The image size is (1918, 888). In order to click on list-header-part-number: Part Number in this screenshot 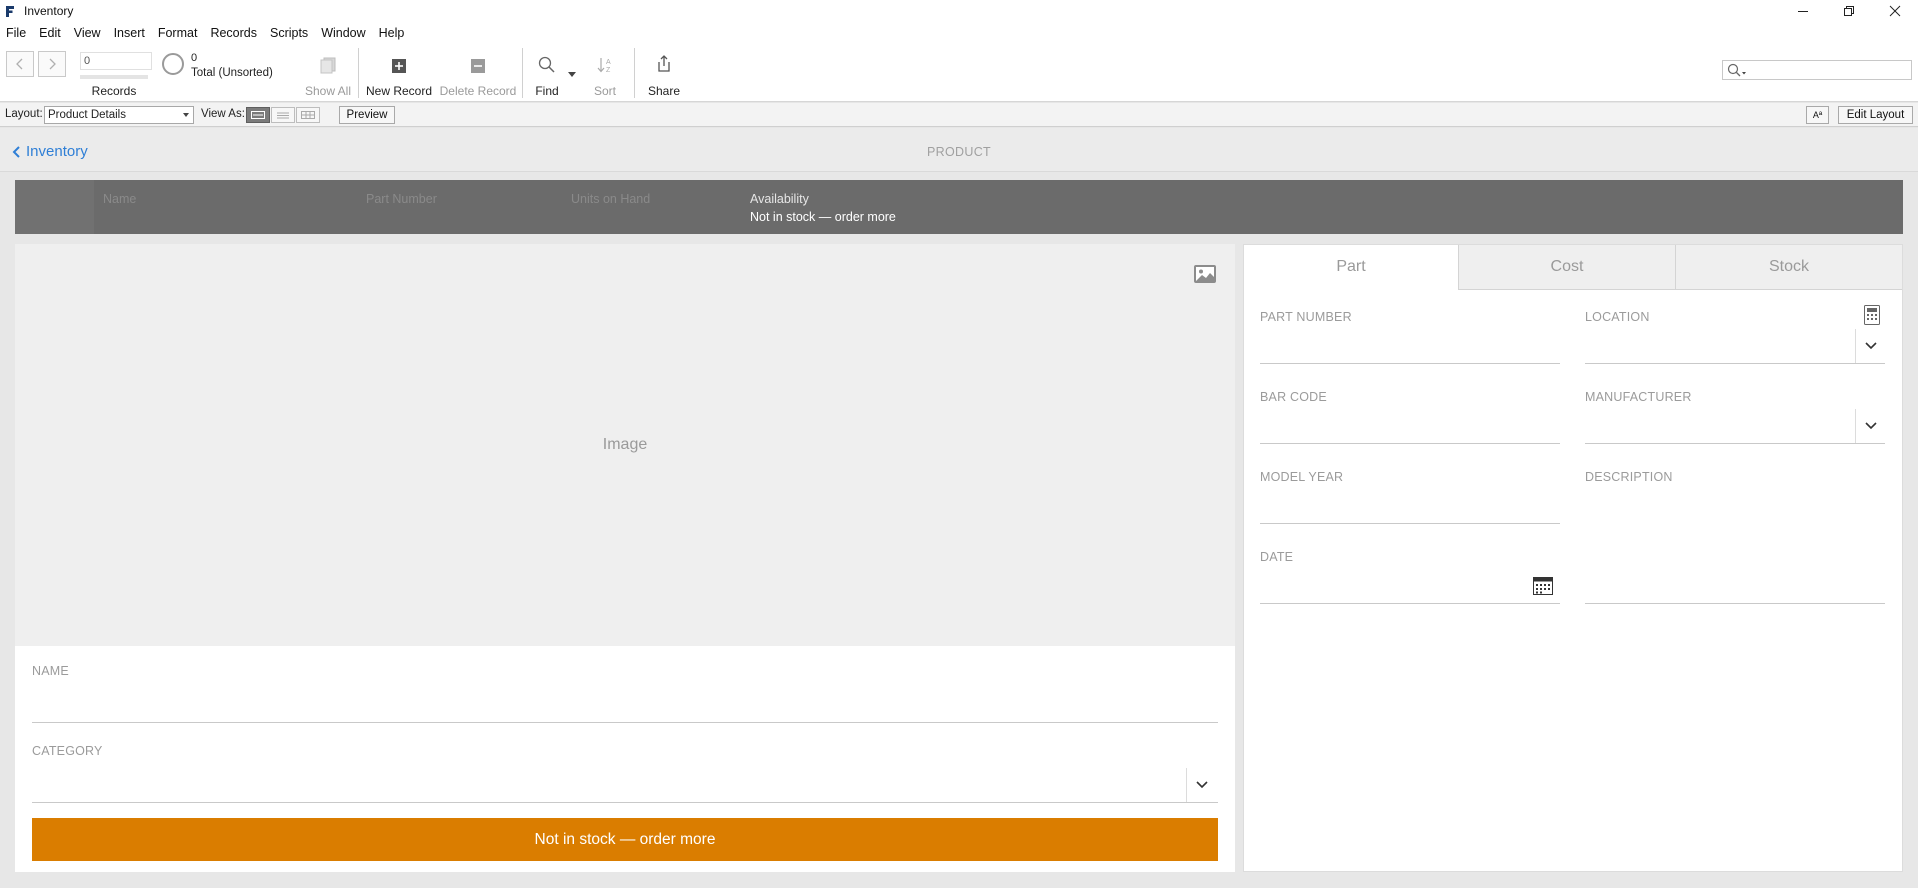, I will do `click(401, 199)`.